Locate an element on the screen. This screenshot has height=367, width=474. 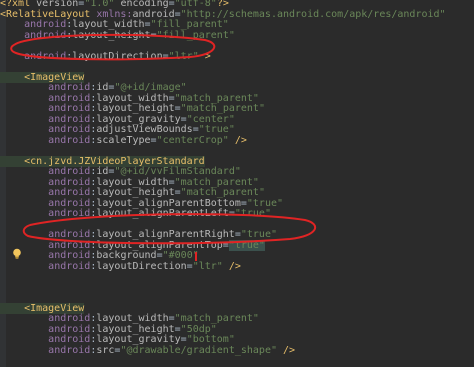
code-line: android:layoutDirection="ltr" > is located at coordinates (237, 56).